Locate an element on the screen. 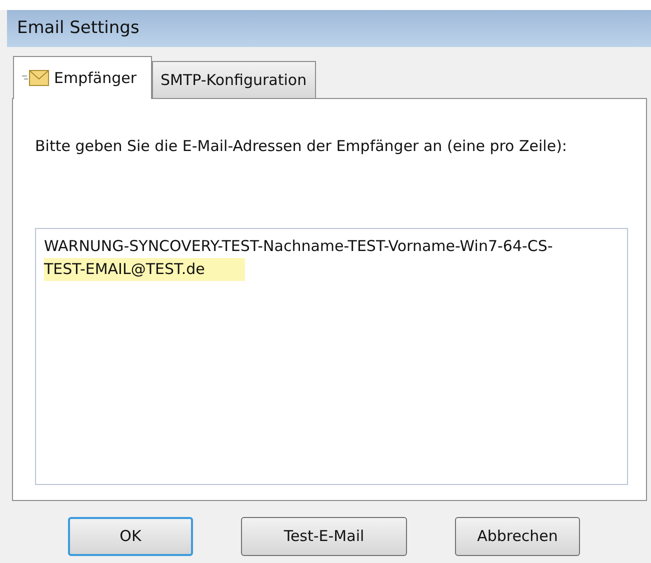 This screenshot has width=651, height=563. tab: Empfänger is located at coordinates (82, 77).